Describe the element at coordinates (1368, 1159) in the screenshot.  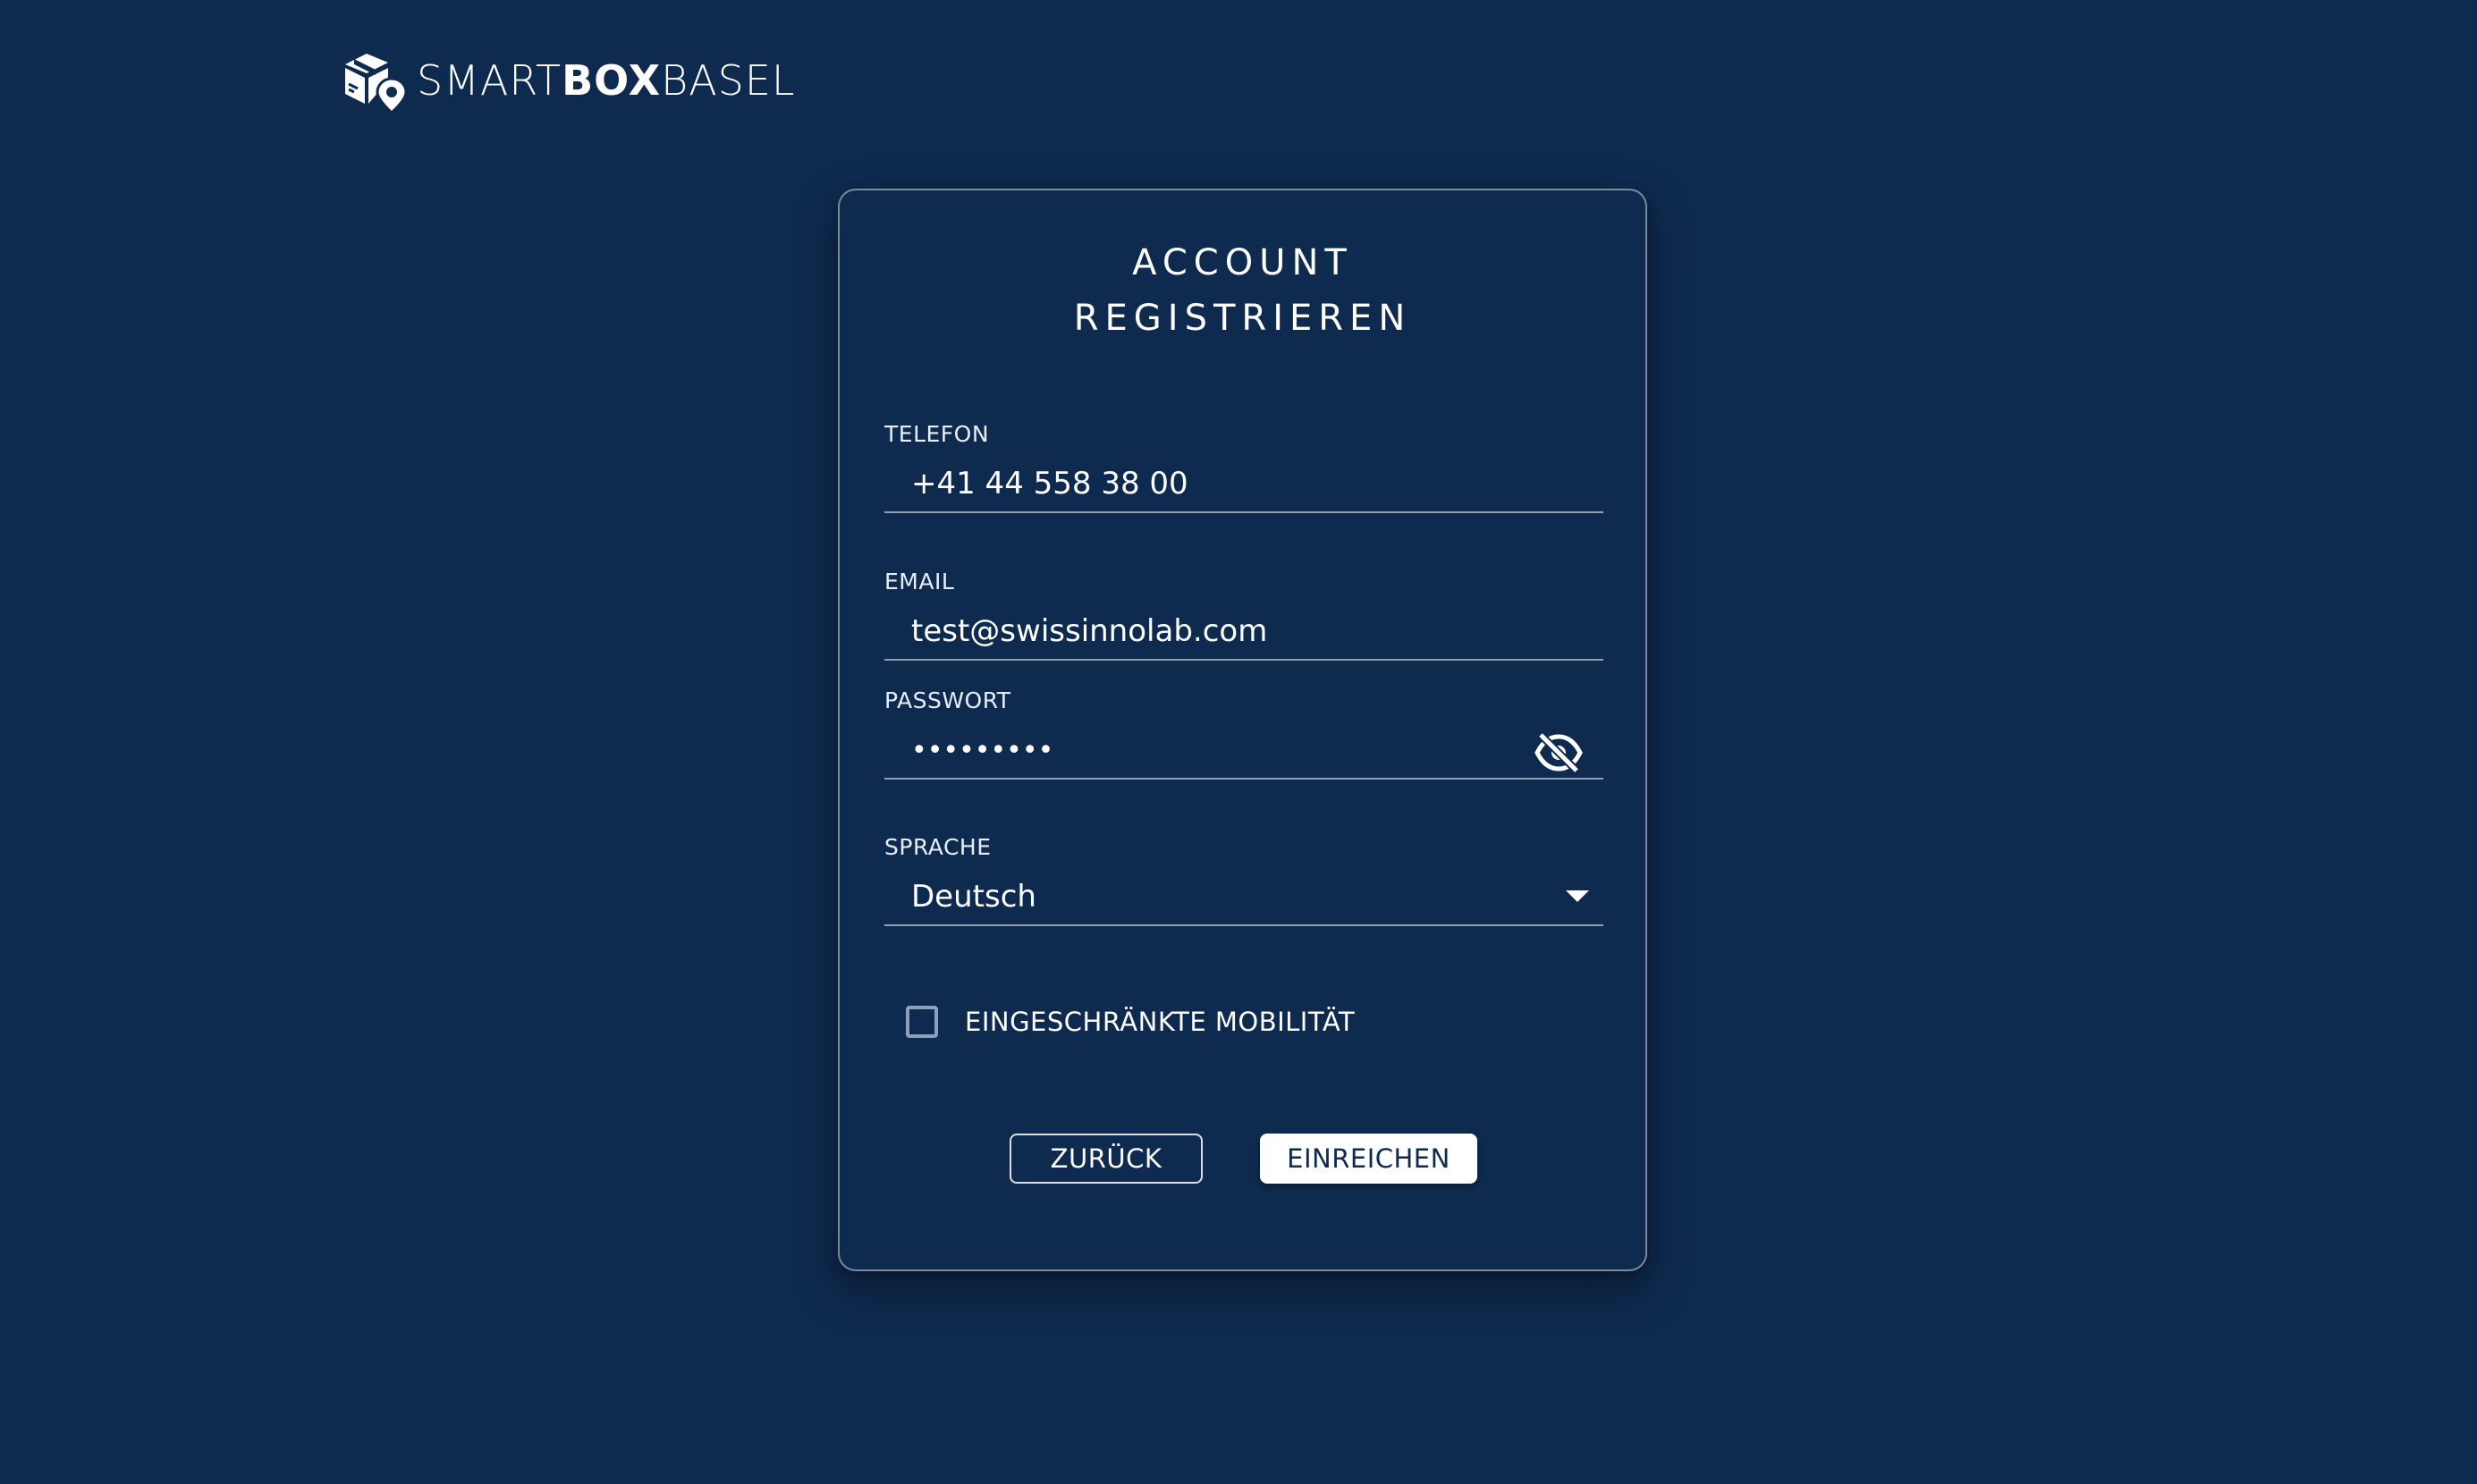
I see `submit-button: EINREICHEN` at that location.